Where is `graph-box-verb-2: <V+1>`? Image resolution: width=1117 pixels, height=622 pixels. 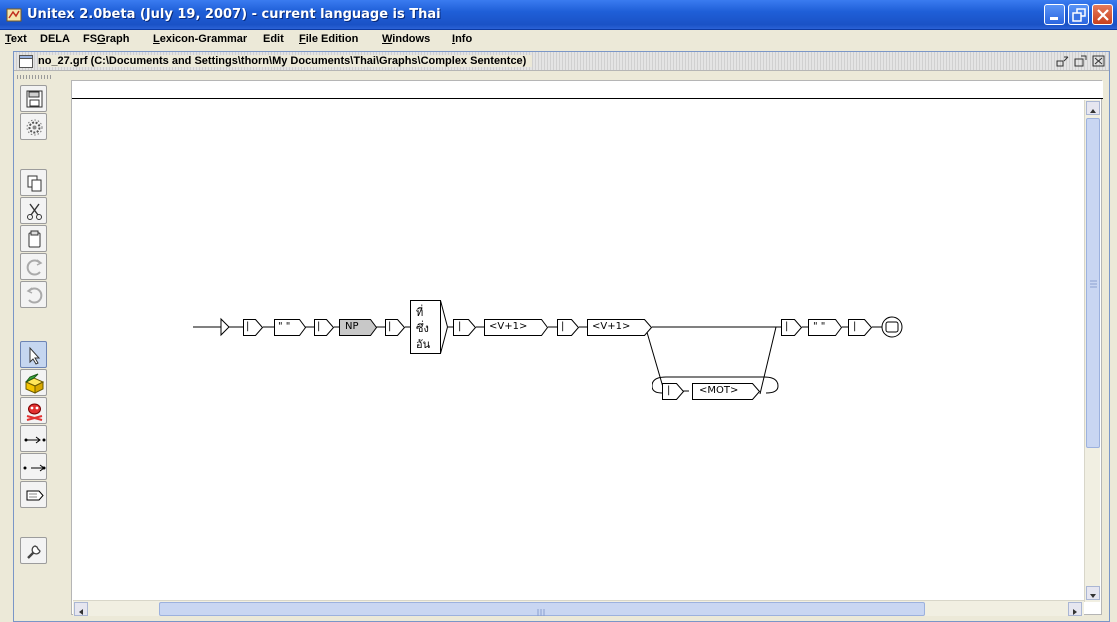
graph-box-verb-2: <V+1> is located at coordinates (620, 327).